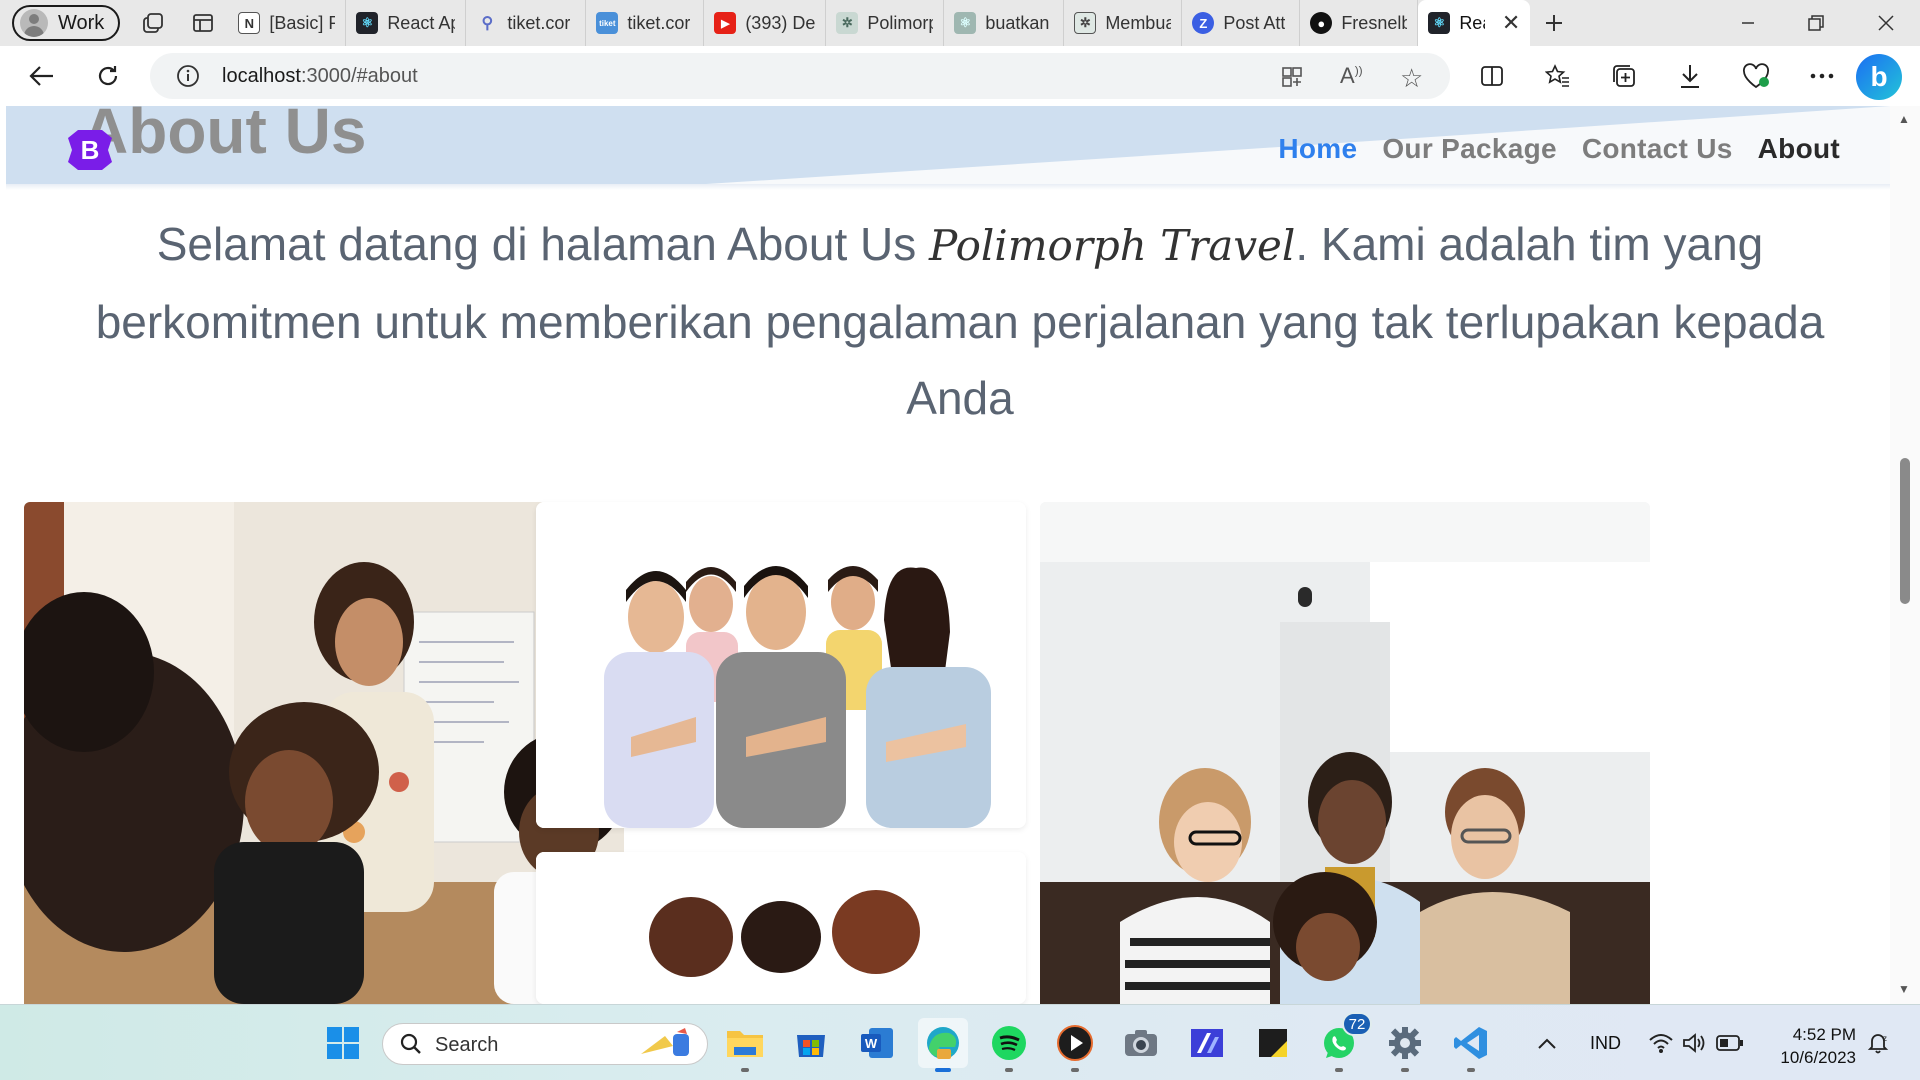  I want to click on svg-text: W, so click(871, 1043).